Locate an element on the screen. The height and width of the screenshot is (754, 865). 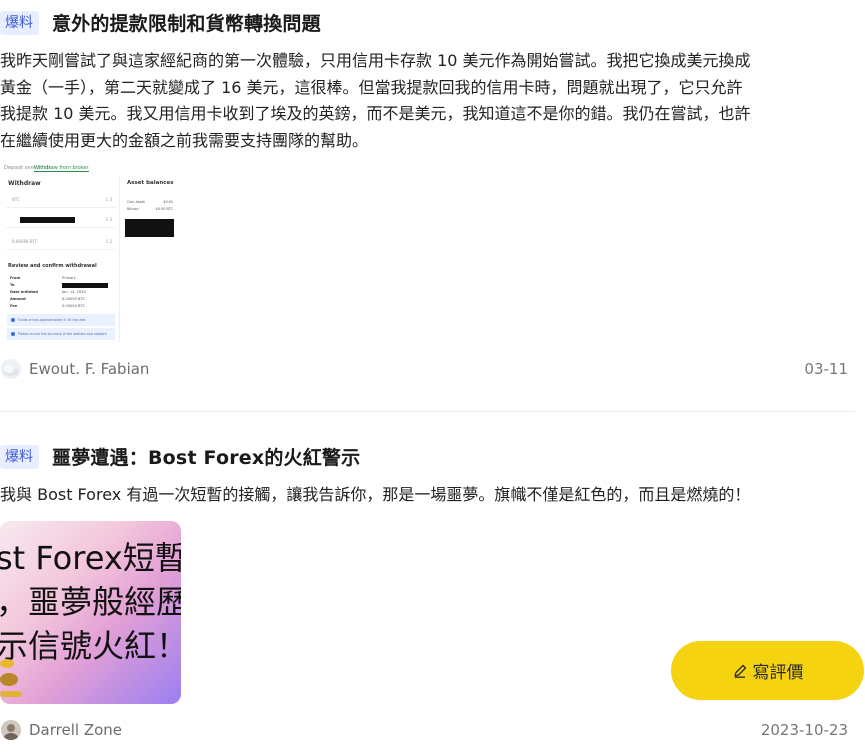
post-title: 意外的提款限制和貨幣轉換問題 is located at coordinates (186, 22).